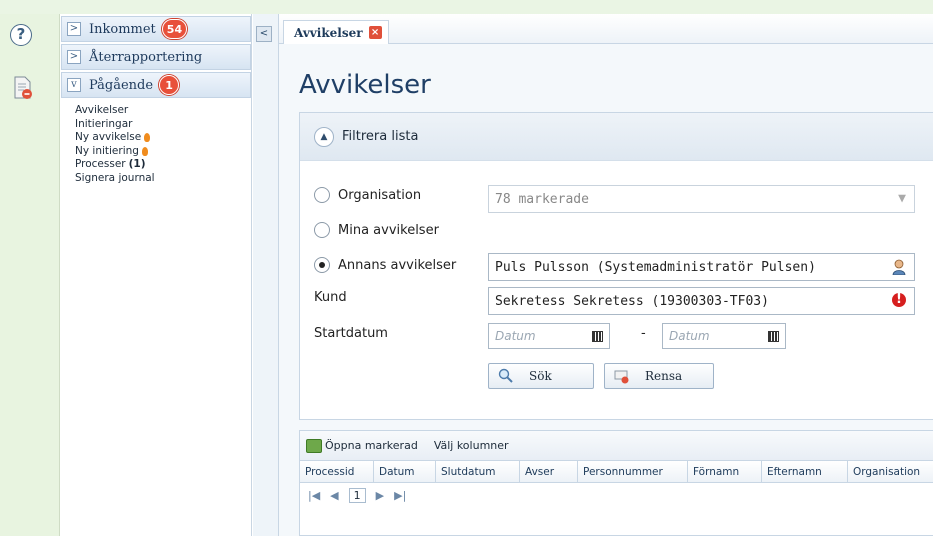  I want to click on clear-button: Rensa, so click(659, 376).